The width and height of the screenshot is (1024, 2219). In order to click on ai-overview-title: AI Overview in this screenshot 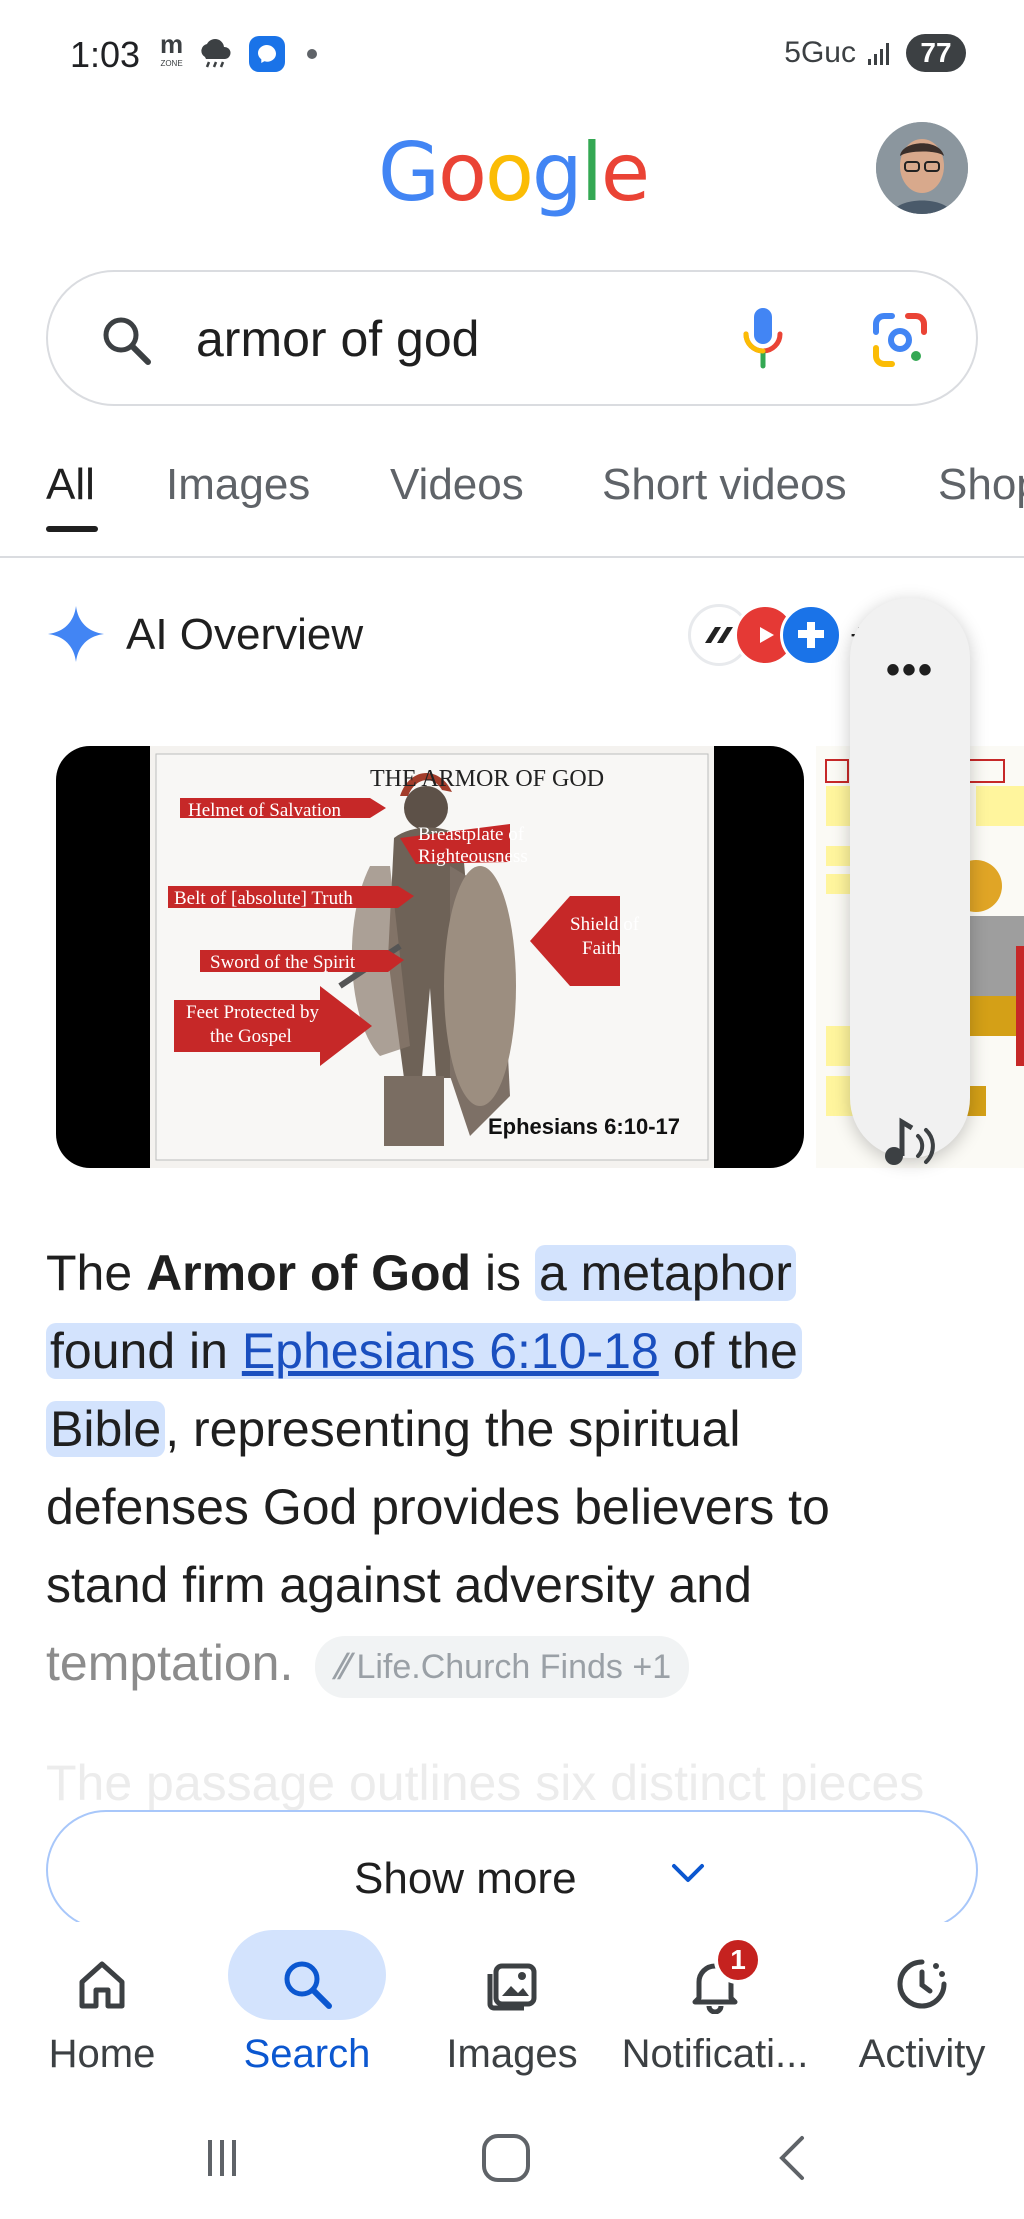, I will do `click(245, 634)`.